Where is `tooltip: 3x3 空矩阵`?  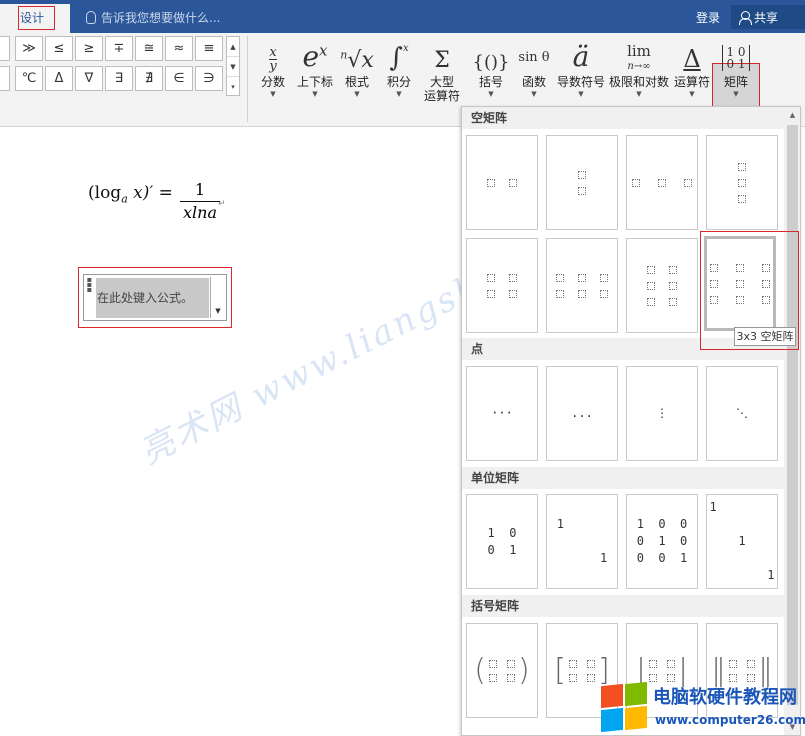 tooltip: 3x3 空矩阵 is located at coordinates (765, 336).